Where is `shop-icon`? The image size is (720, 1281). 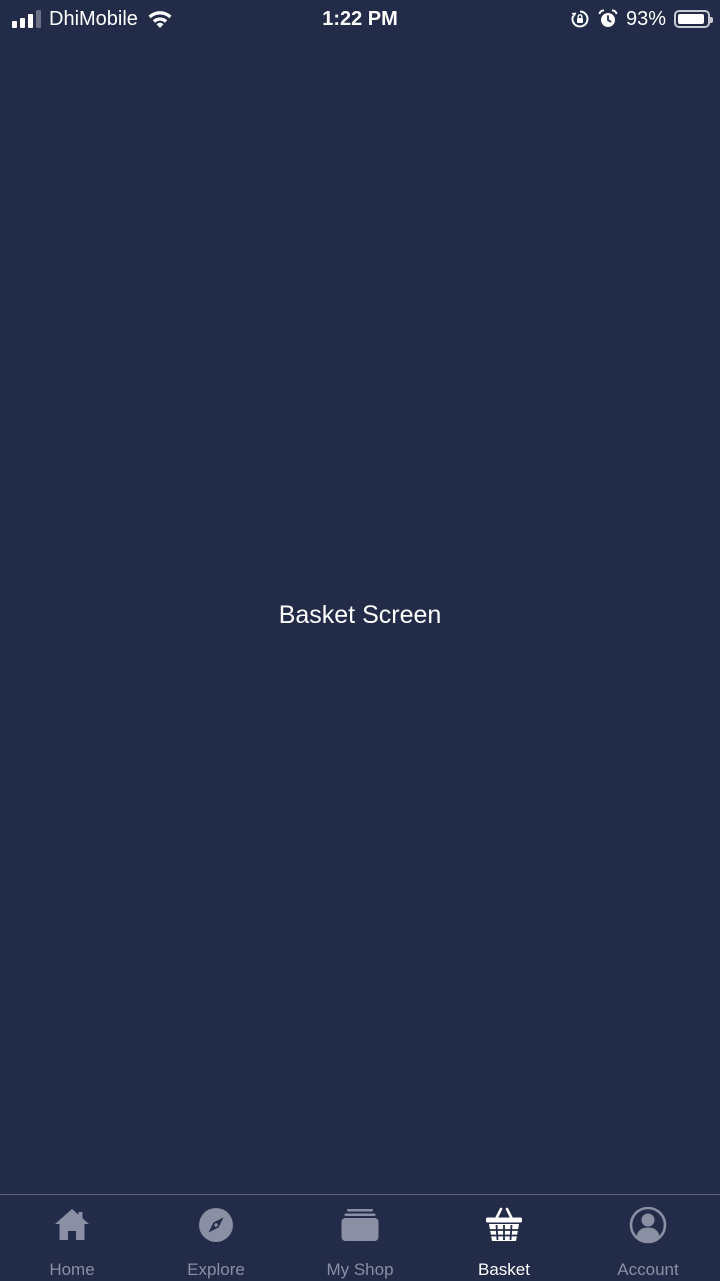 shop-icon is located at coordinates (360, 1225).